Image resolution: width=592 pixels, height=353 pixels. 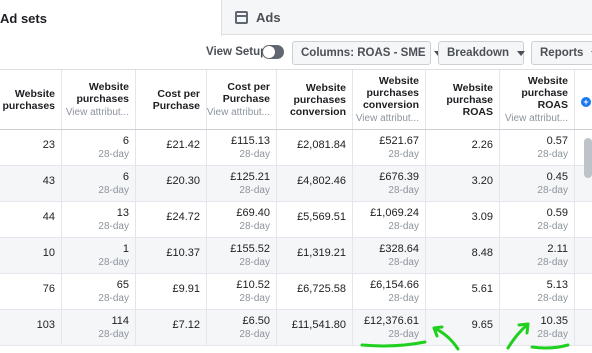 I want to click on columns-label: Columns: ROAS - SME, so click(x=363, y=53).